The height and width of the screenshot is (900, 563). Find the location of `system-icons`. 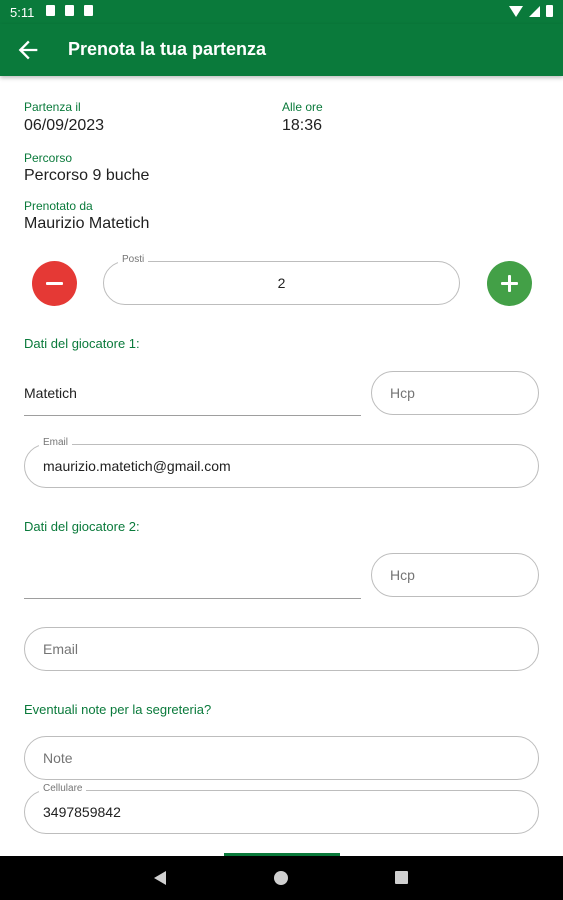

system-icons is located at coordinates (531, 11).